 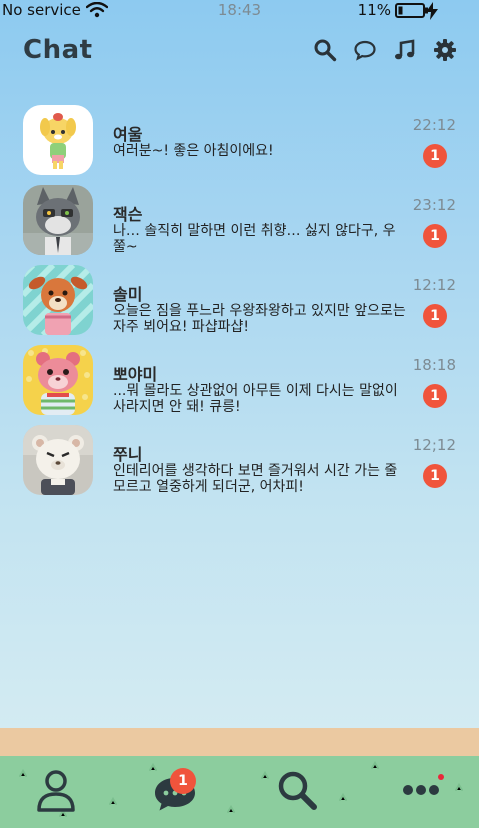 What do you see at coordinates (432, 11) in the screenshot?
I see `charging-bolt-icon` at bounding box center [432, 11].